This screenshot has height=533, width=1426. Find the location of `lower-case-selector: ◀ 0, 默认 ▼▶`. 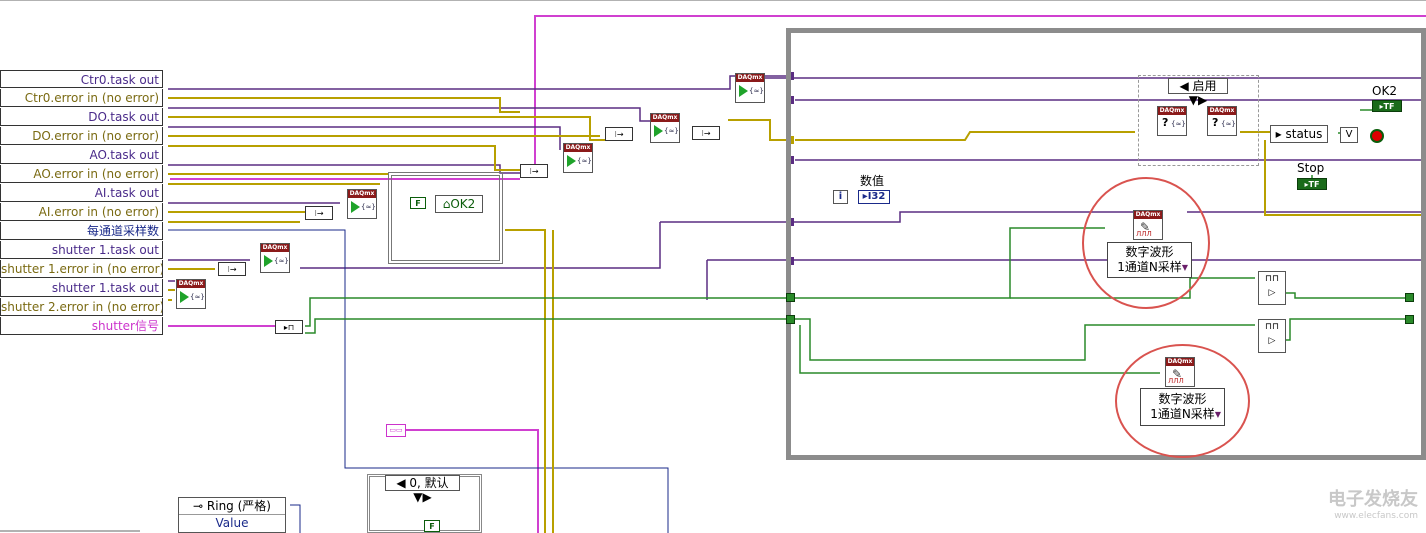

lower-case-selector: ◀ 0, 默认 ▼▶ is located at coordinates (422, 489).